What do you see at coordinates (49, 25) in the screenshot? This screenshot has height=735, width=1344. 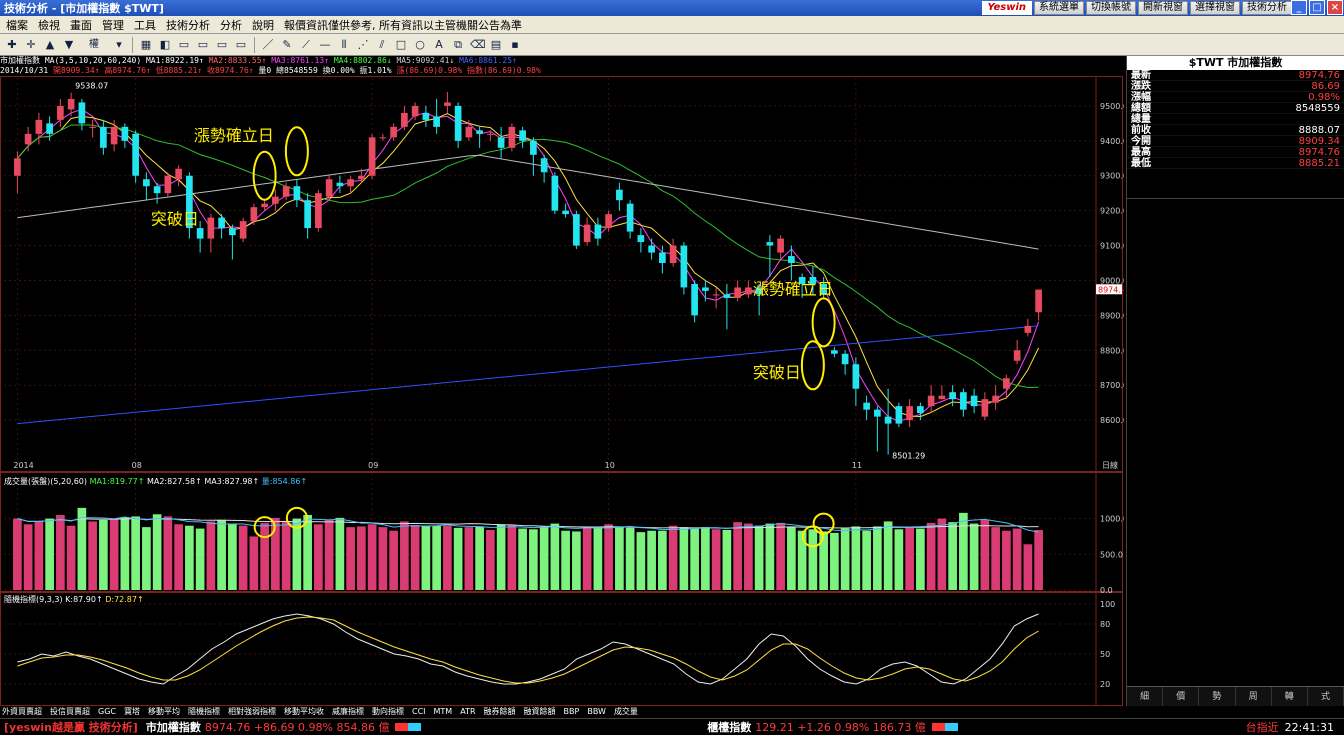 I see `menu-view: 檢視` at bounding box center [49, 25].